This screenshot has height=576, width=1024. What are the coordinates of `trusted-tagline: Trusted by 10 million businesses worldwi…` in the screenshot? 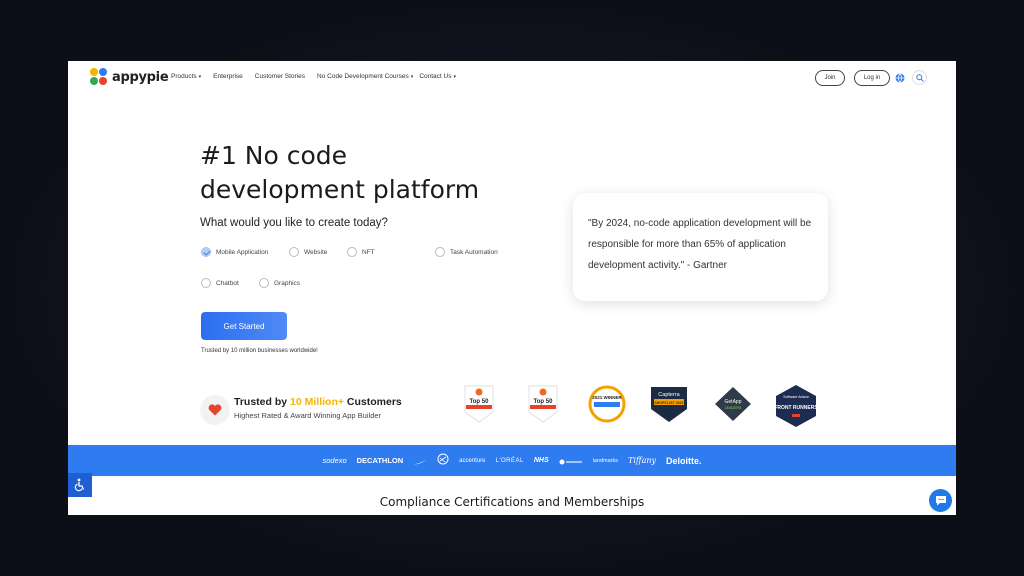 It's located at (259, 351).